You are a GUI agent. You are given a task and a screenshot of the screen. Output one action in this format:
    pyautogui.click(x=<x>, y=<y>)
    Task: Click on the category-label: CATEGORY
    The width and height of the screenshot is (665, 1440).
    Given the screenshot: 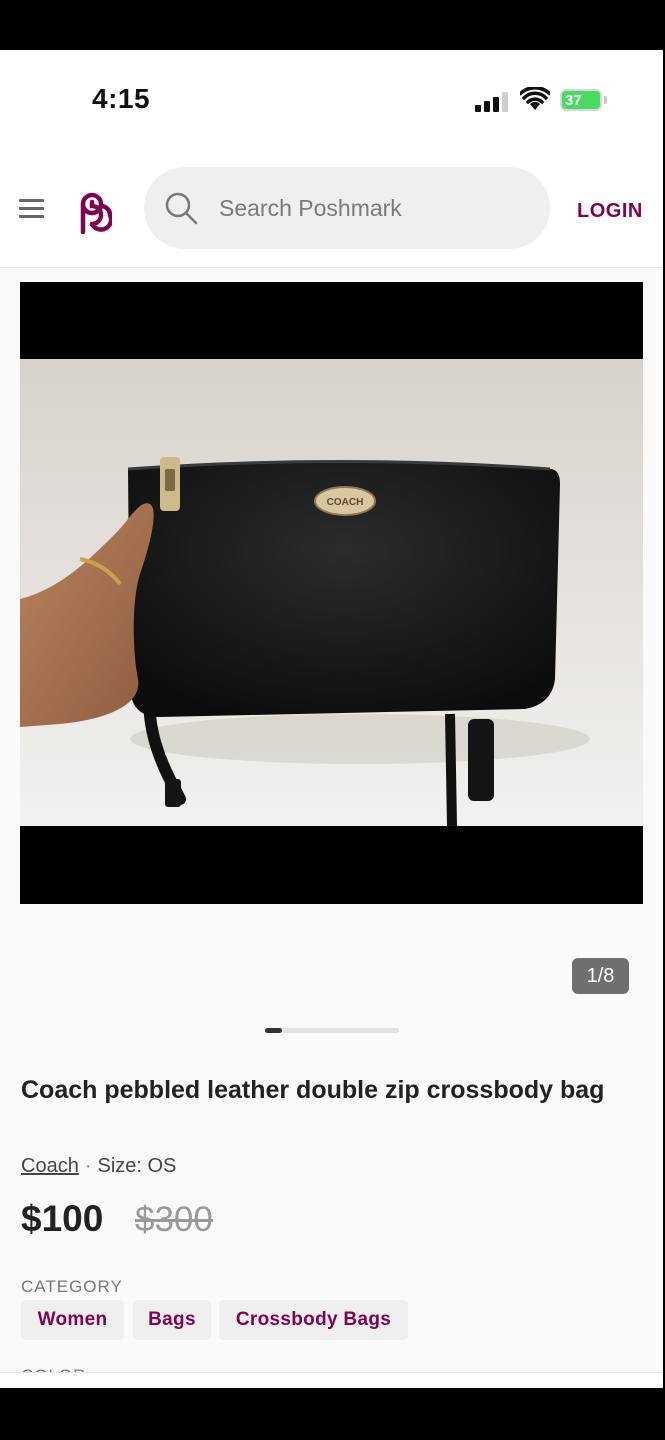 What is the action you would take?
    pyautogui.click(x=72, y=1286)
    